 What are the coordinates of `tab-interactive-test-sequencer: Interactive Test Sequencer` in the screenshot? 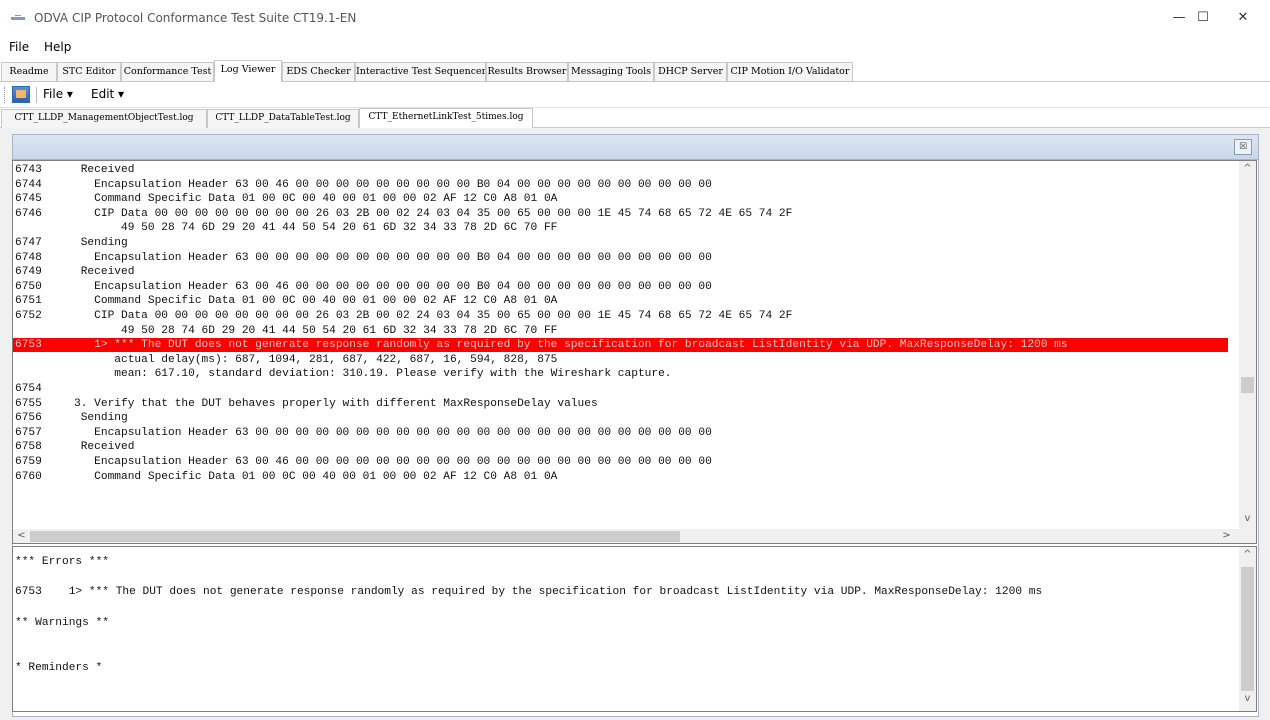 It's located at (420, 71).